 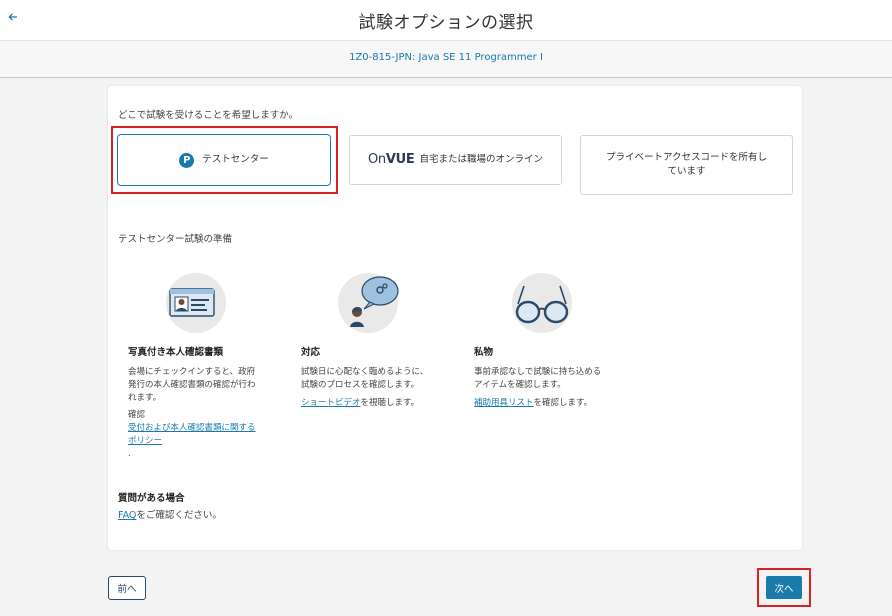 What do you see at coordinates (137, 415) in the screenshot?
I see `id-docs-policy-label: 確認` at bounding box center [137, 415].